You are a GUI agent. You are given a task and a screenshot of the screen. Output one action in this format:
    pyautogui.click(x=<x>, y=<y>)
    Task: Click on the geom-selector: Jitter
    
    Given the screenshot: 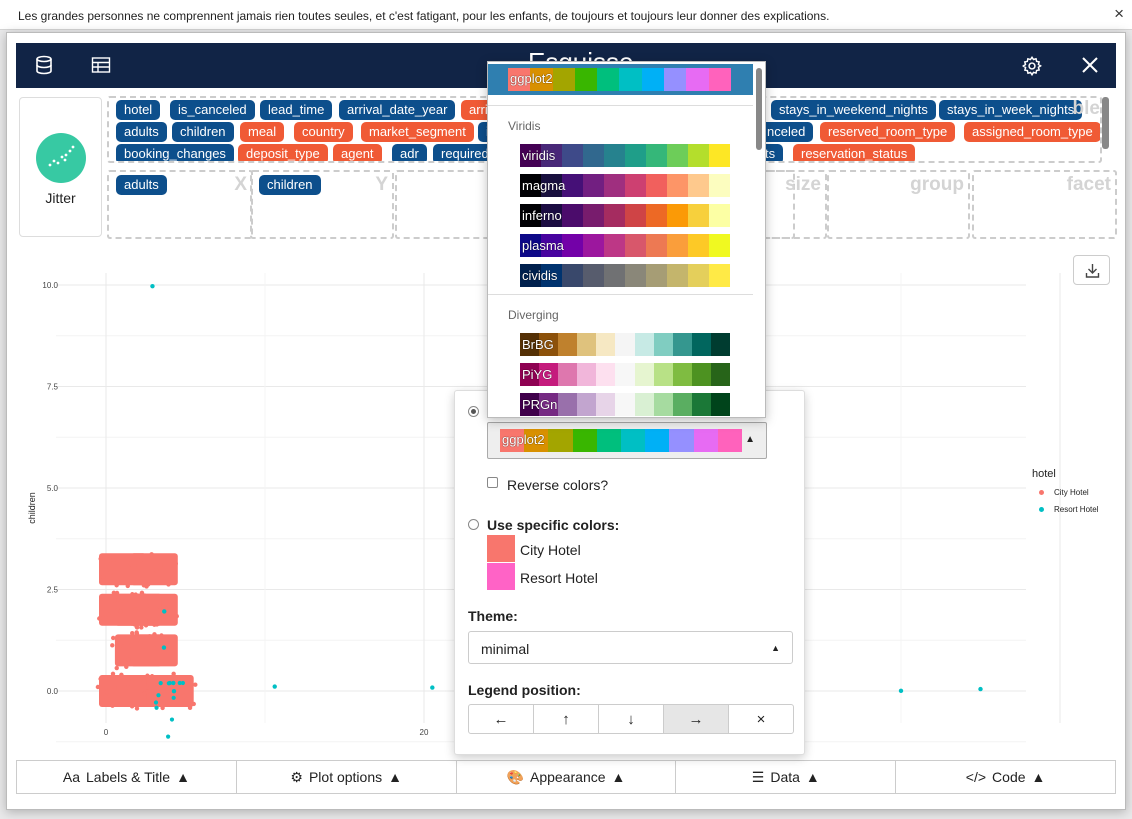 What is the action you would take?
    pyautogui.click(x=60, y=167)
    